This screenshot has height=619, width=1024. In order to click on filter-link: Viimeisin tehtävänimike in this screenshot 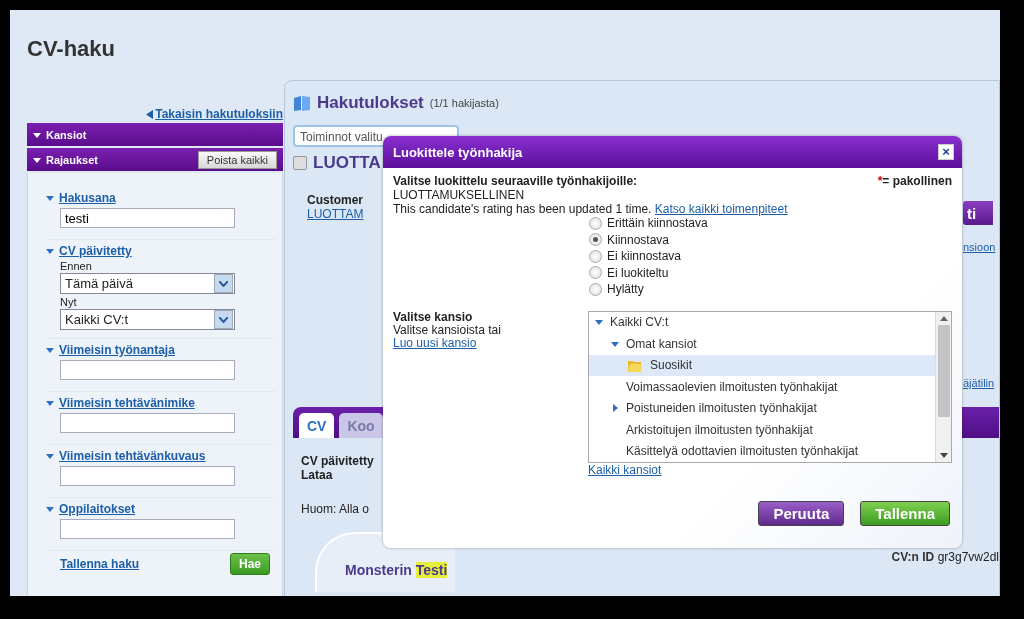, I will do `click(127, 403)`.